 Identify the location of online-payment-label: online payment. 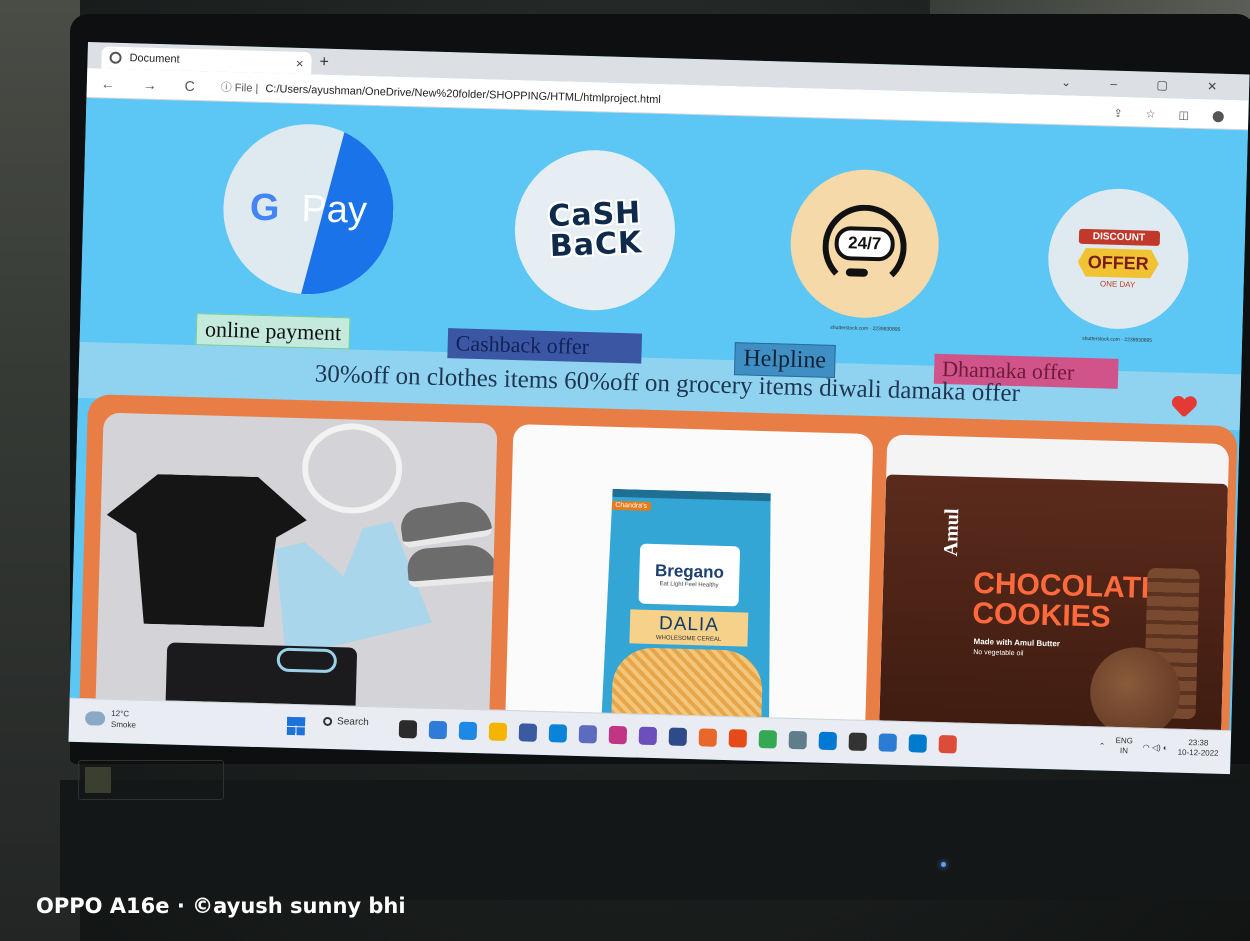
(273, 331).